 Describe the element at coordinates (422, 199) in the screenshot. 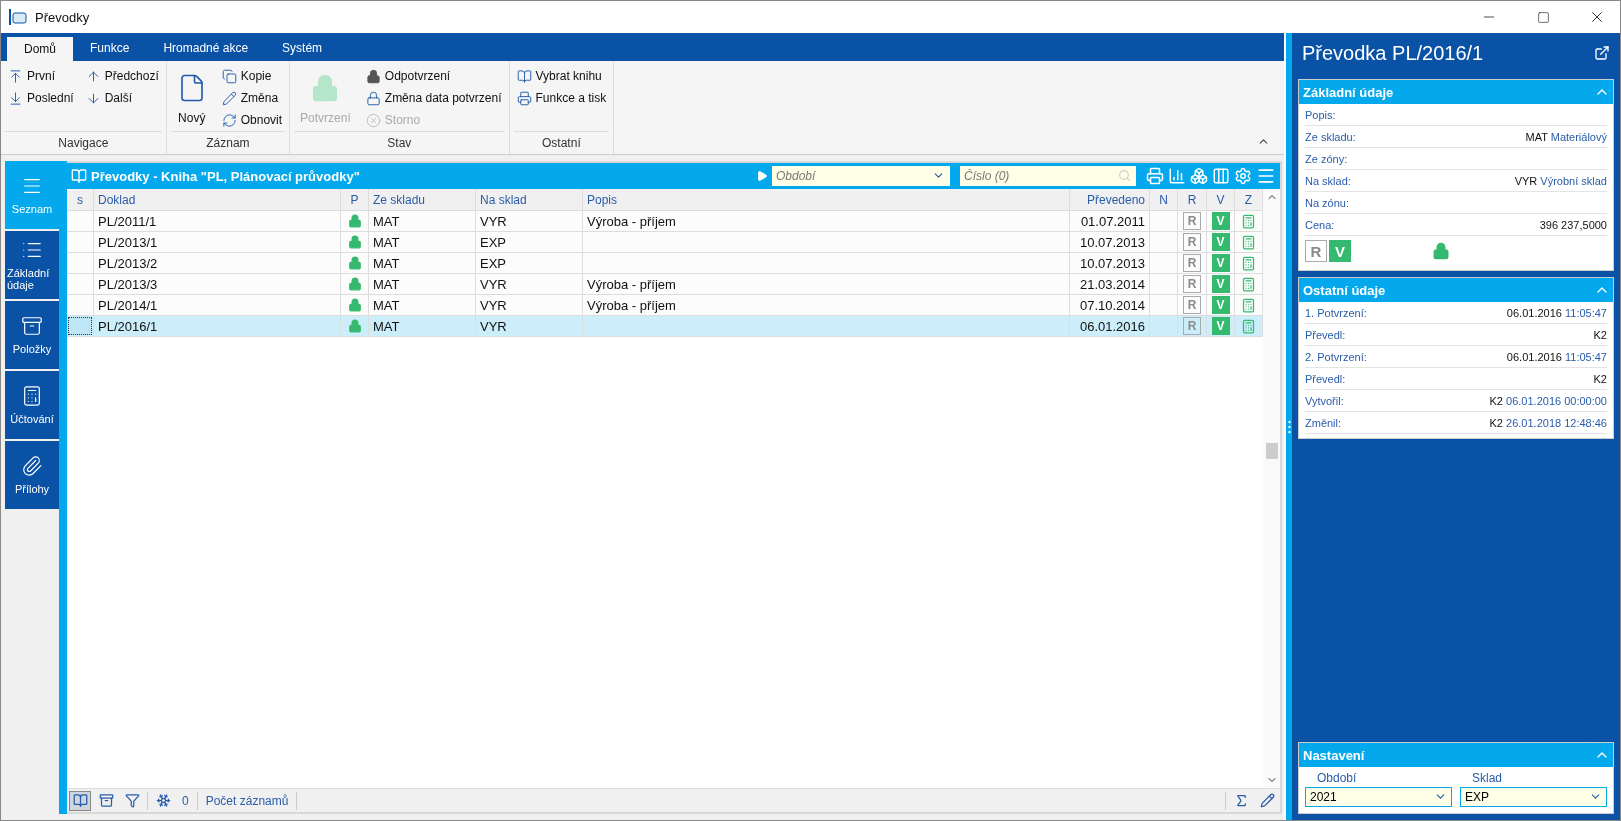

I see `column-header: Ze skladu` at that location.